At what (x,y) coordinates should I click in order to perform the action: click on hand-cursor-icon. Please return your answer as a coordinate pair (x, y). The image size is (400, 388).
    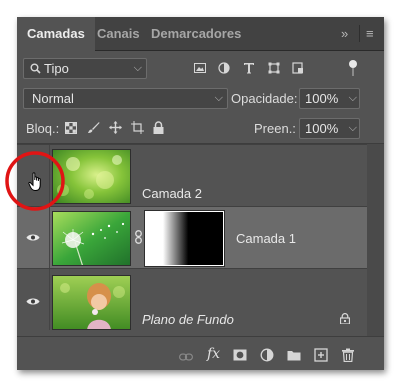
    Looking at the image, I should click on (34, 182).